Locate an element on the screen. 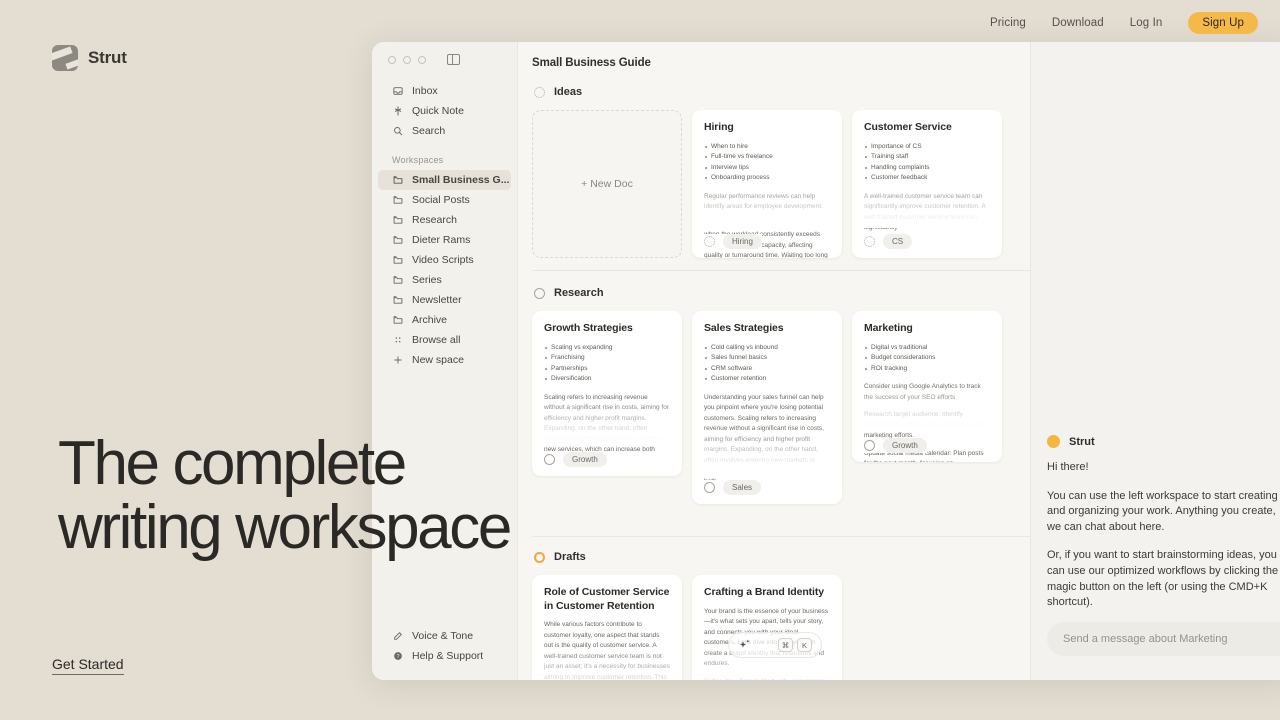  chat-input: Send a message about Marketing is located at coordinates (1163, 639).